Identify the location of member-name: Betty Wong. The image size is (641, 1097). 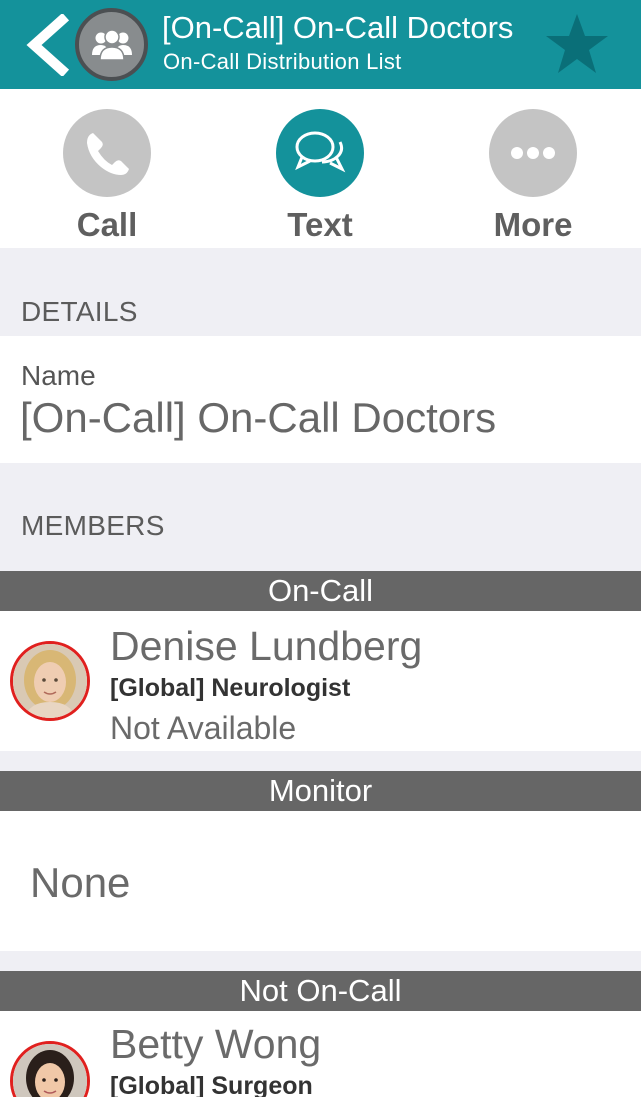
(216, 1044).